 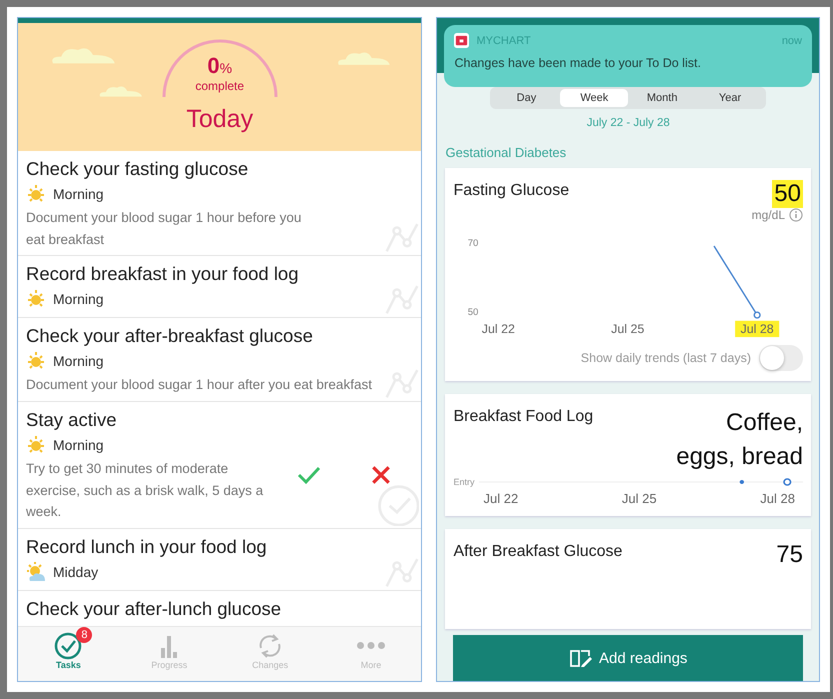 I want to click on y-tick-label: 70, so click(x=473, y=244).